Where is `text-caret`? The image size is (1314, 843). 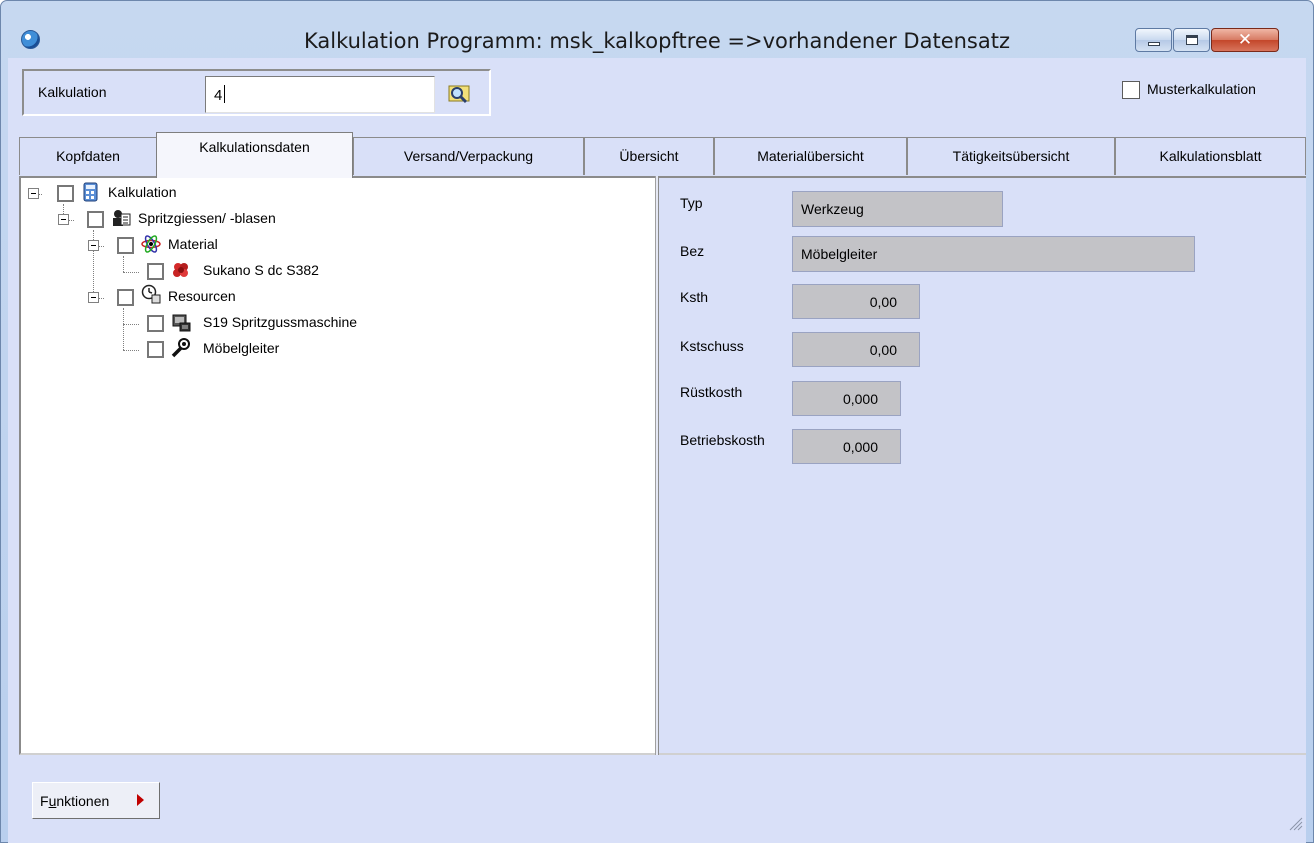
text-caret is located at coordinates (225, 94).